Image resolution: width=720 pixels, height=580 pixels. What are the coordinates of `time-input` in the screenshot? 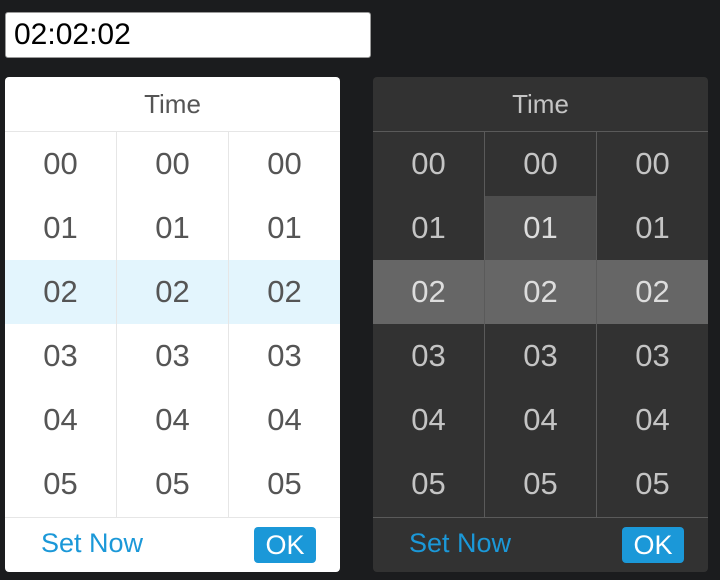 It's located at (188, 35).